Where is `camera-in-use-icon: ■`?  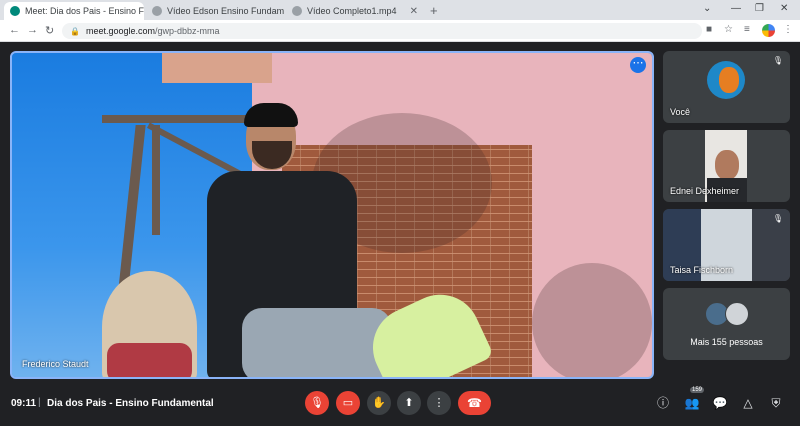
camera-in-use-icon: ■ is located at coordinates (709, 29).